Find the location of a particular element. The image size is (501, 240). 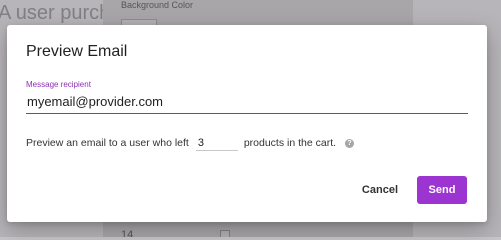

cancel-button: Cancel is located at coordinates (380, 190).